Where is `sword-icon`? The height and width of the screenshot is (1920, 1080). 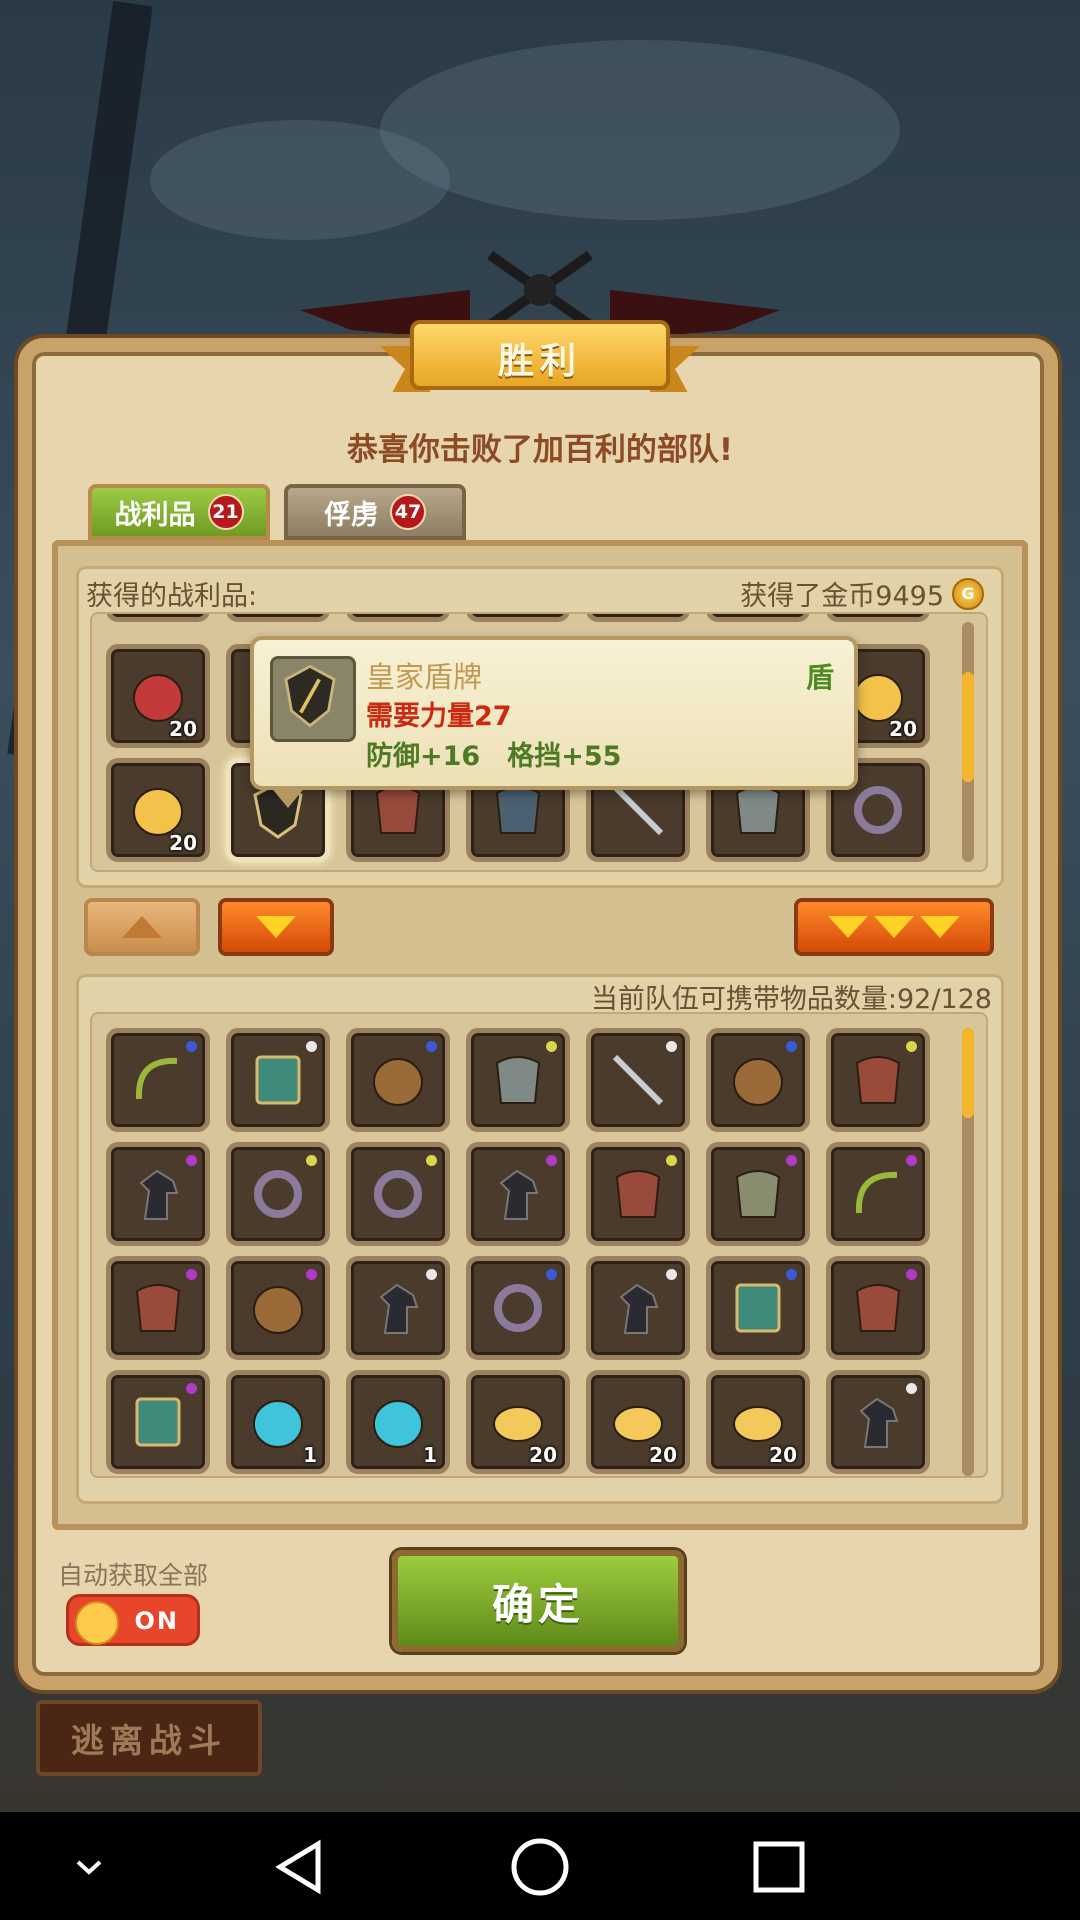
sword-icon is located at coordinates (638, 1080).